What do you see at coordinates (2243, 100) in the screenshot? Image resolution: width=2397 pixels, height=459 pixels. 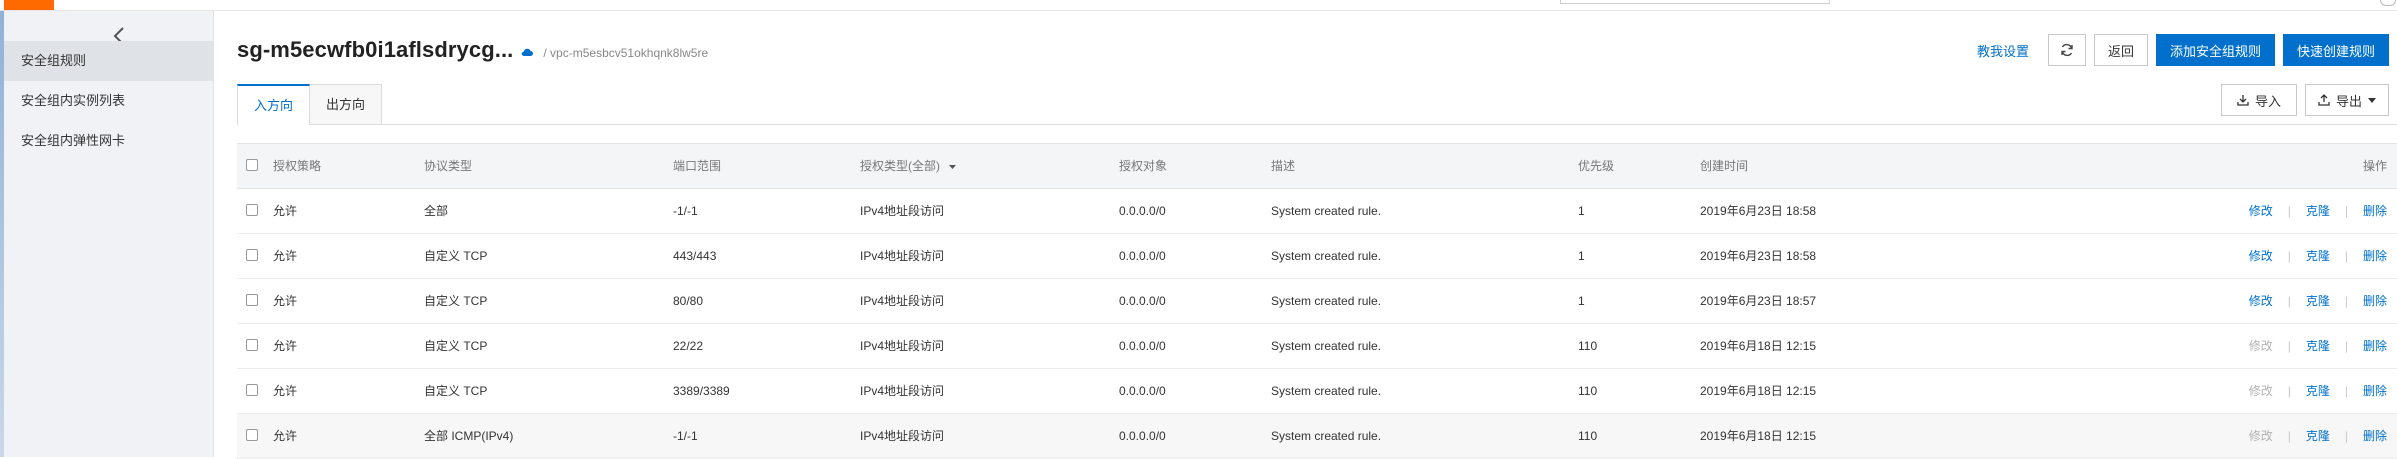 I see `download-icon` at bounding box center [2243, 100].